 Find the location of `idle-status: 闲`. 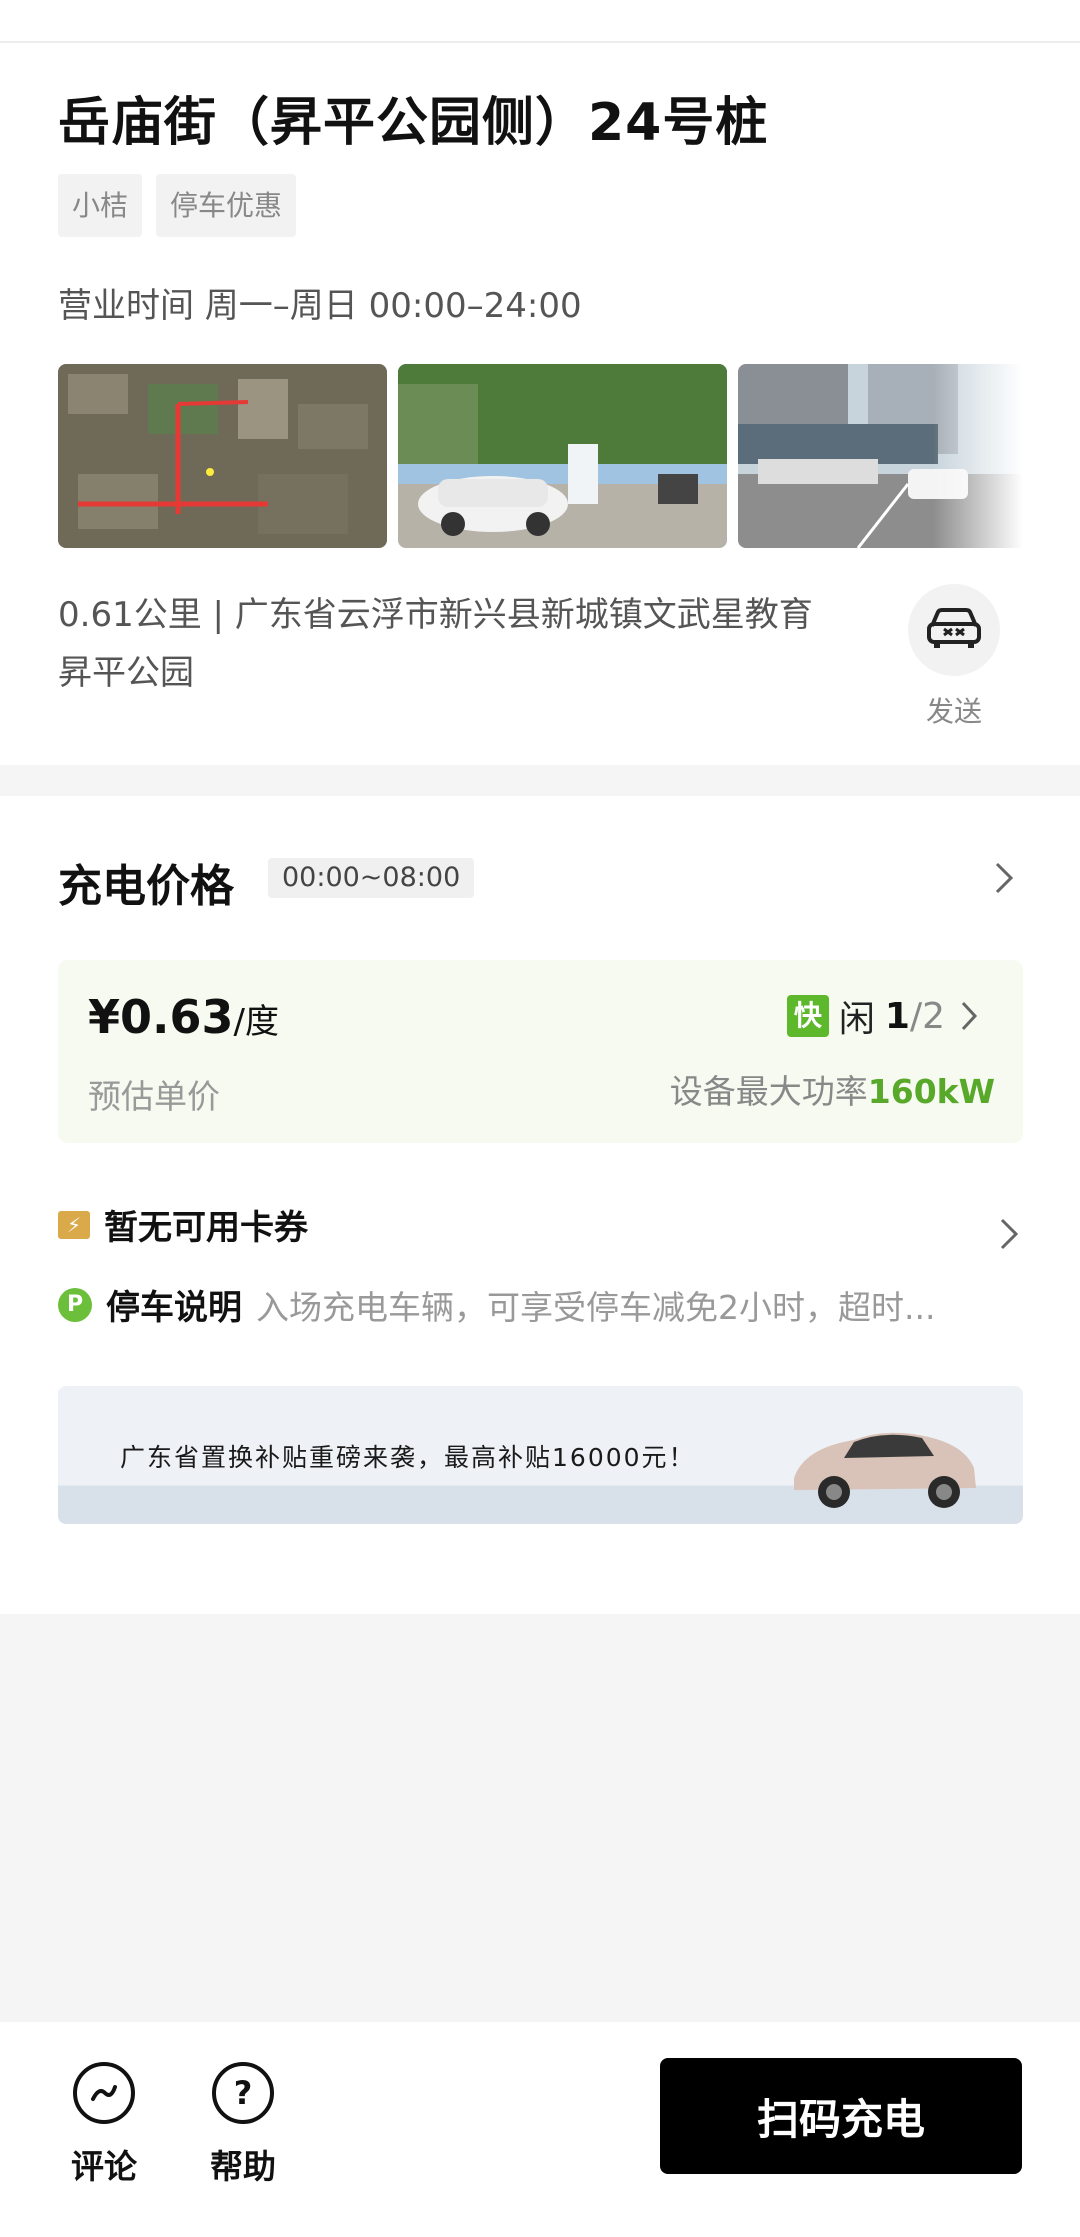

idle-status: 闲 is located at coordinates (856, 1019).